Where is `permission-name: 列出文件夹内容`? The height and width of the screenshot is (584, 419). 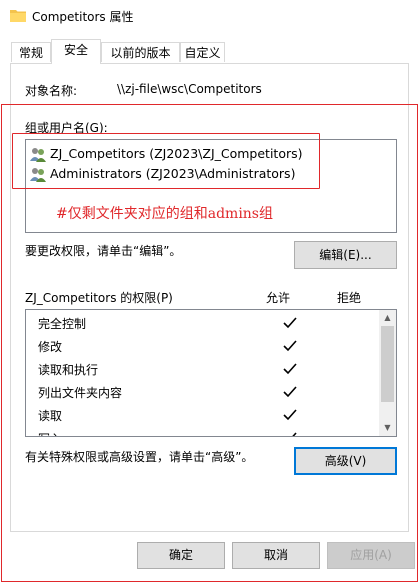 permission-name: 列出文件夹内容 is located at coordinates (80, 393).